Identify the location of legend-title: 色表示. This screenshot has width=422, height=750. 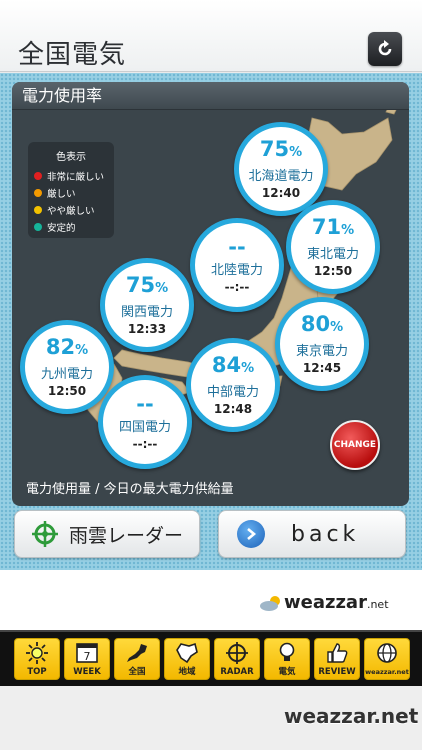
(71, 157).